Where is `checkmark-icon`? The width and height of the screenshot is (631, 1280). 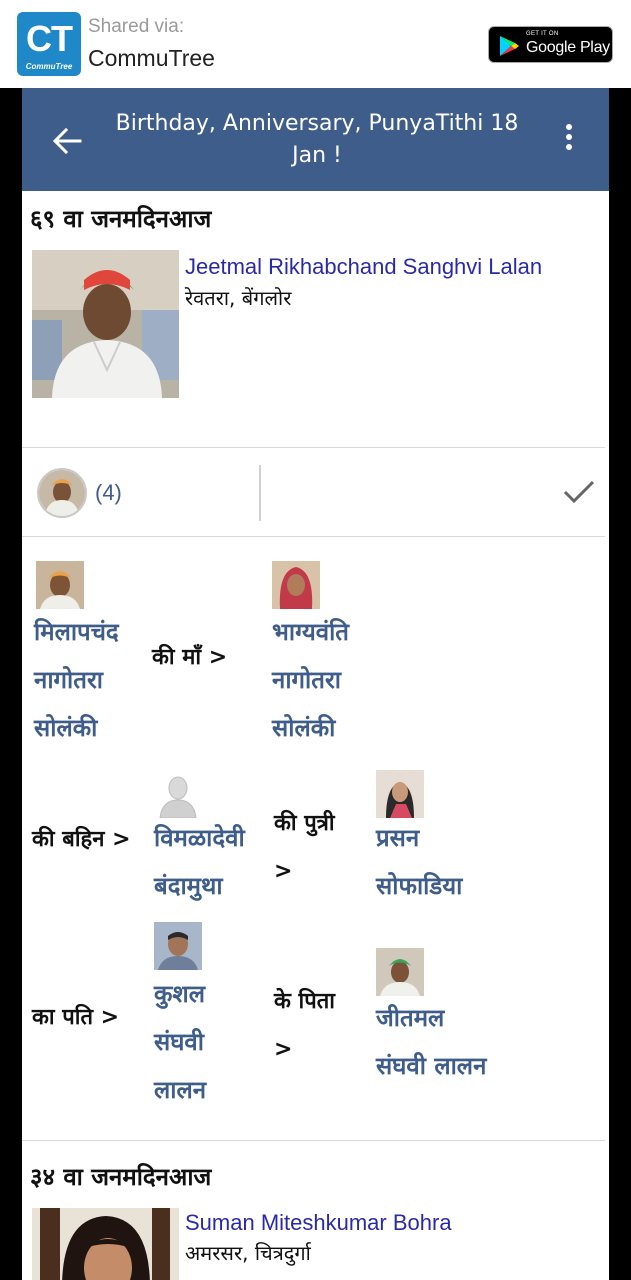
checkmark-icon is located at coordinates (579, 492).